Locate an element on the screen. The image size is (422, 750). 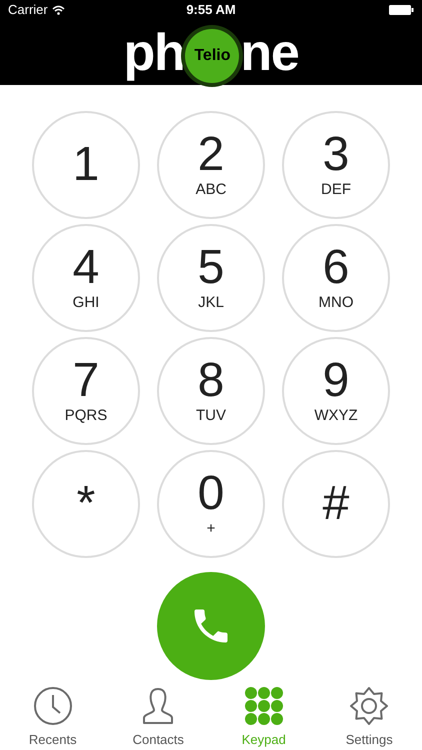
settings-icon is located at coordinates (369, 706).